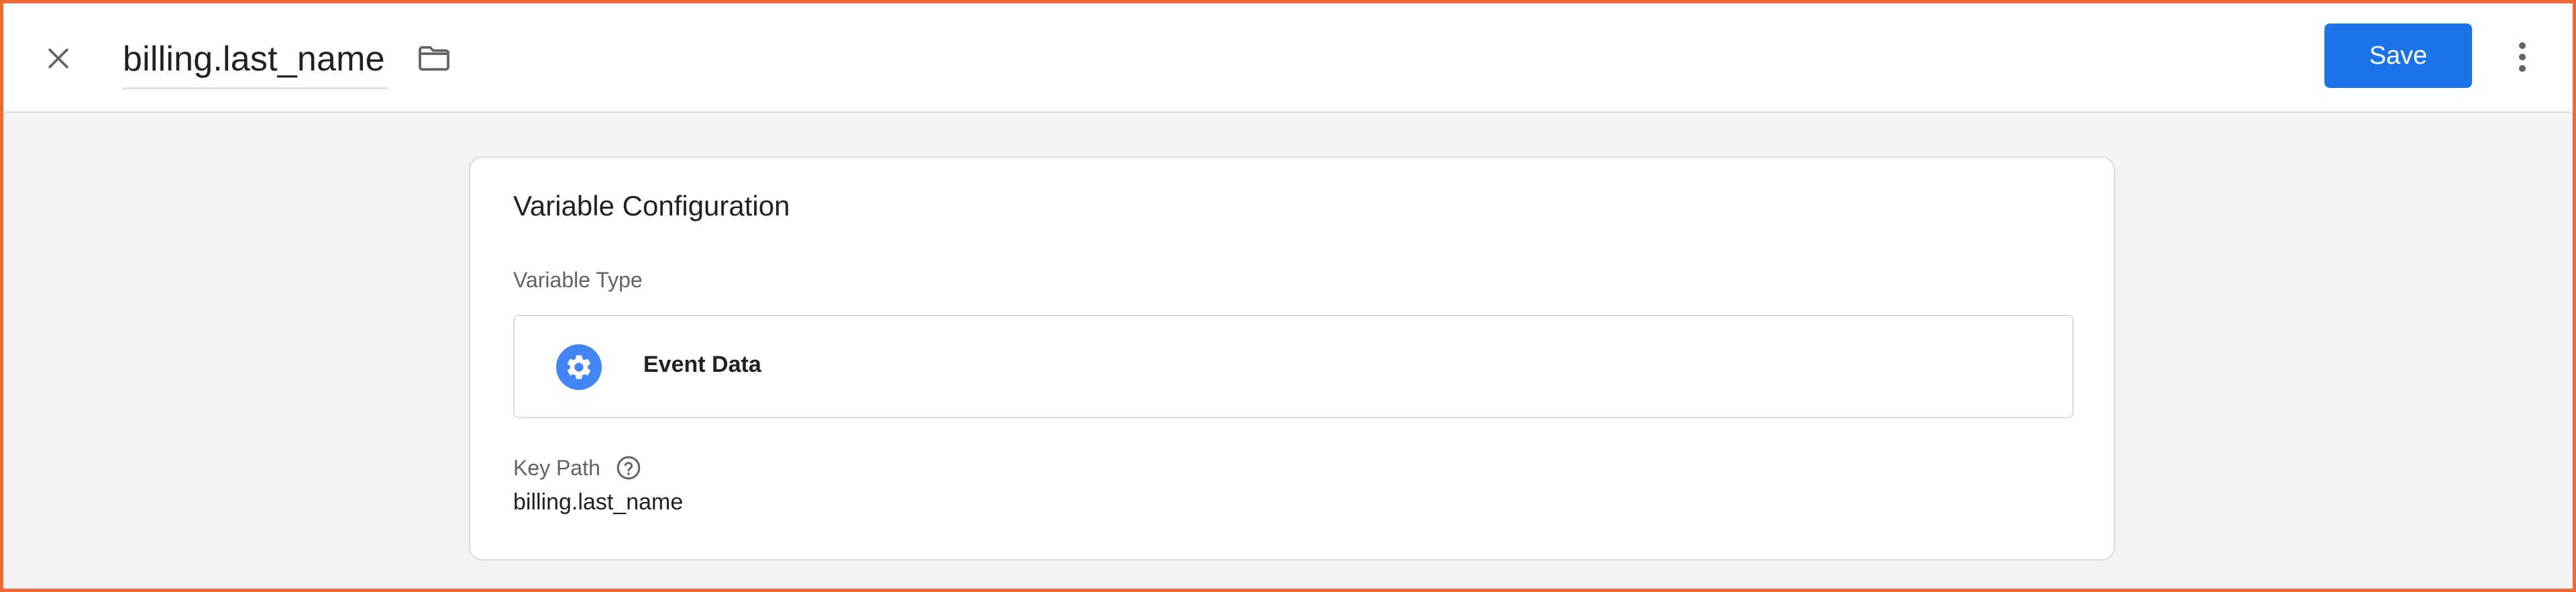  What do you see at coordinates (579, 367) in the screenshot?
I see `gear-icon` at bounding box center [579, 367].